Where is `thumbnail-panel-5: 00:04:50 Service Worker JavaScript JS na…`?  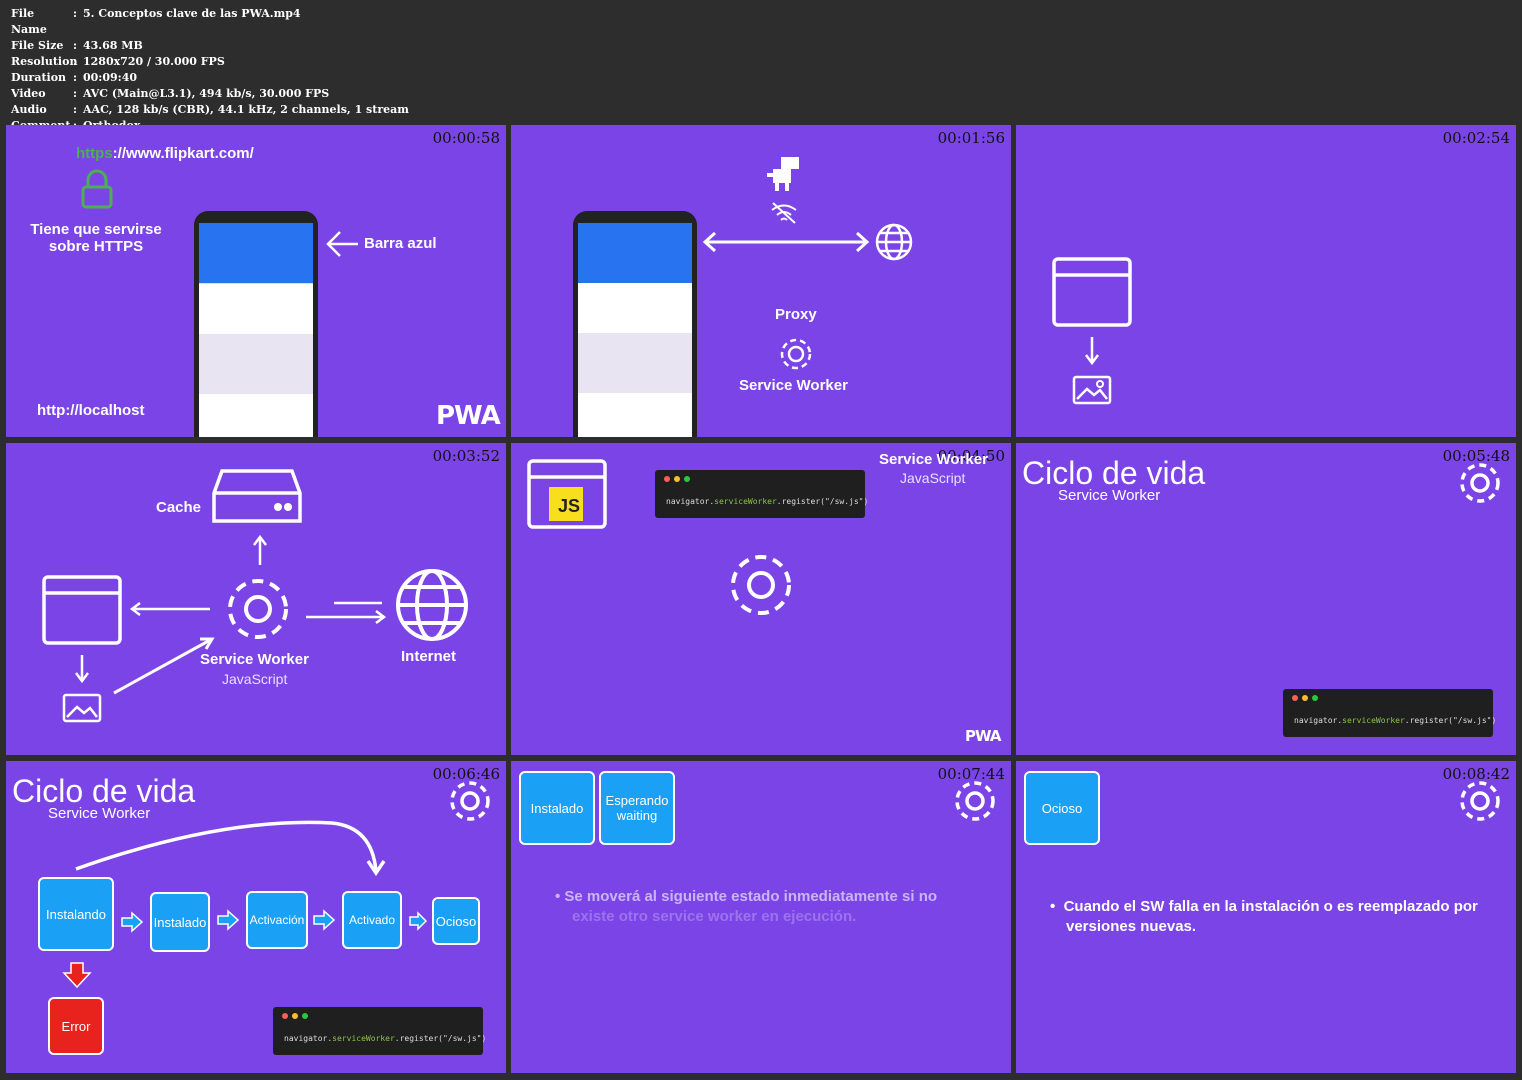
thumbnail-panel-5: 00:04:50 Service Worker JavaScript JS na… is located at coordinates (761, 599).